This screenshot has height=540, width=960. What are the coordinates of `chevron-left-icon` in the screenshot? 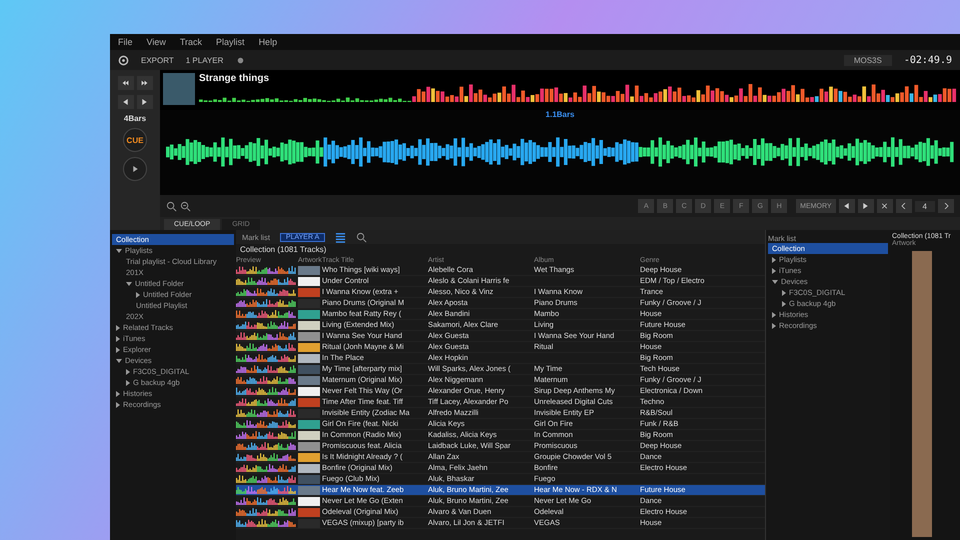 It's located at (904, 206).